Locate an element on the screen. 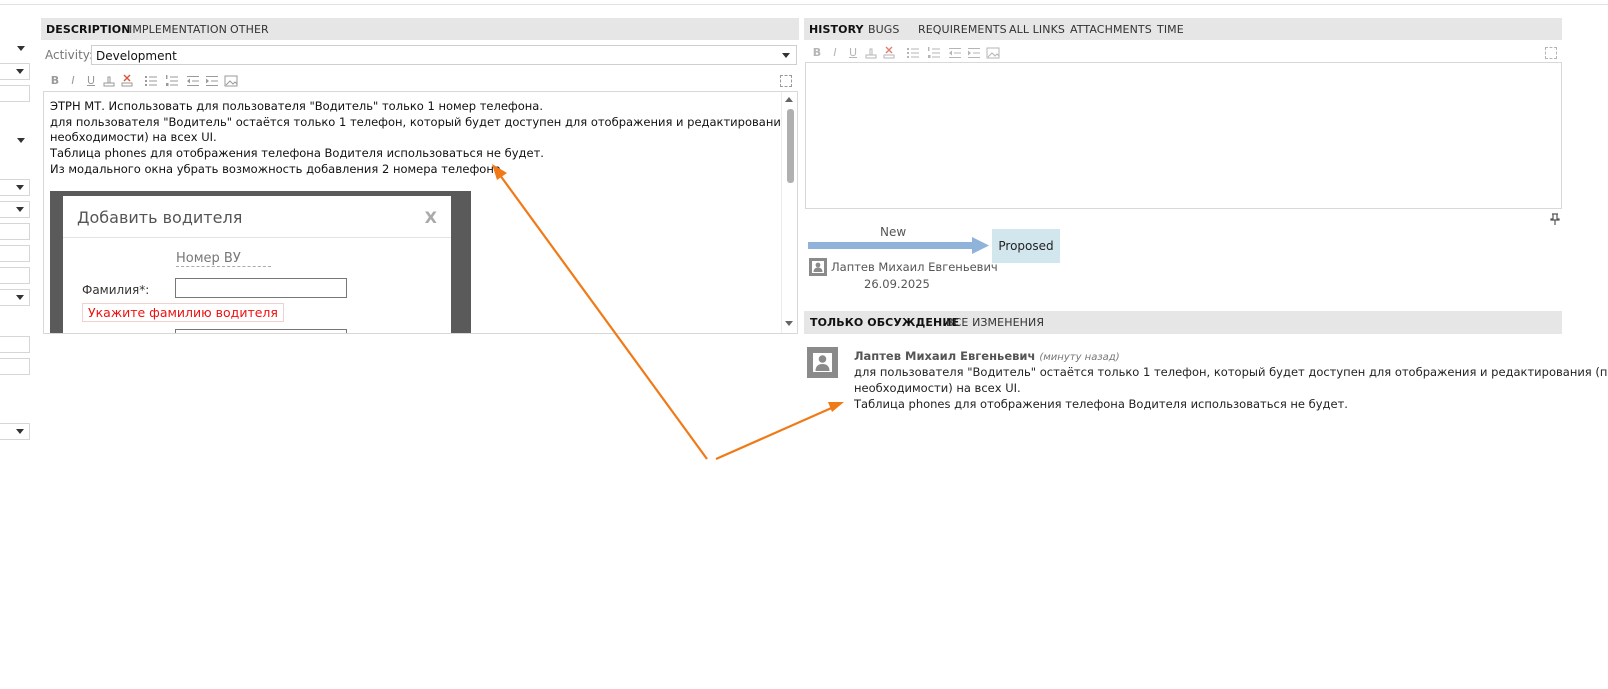  comment-editor is located at coordinates (1183, 135).